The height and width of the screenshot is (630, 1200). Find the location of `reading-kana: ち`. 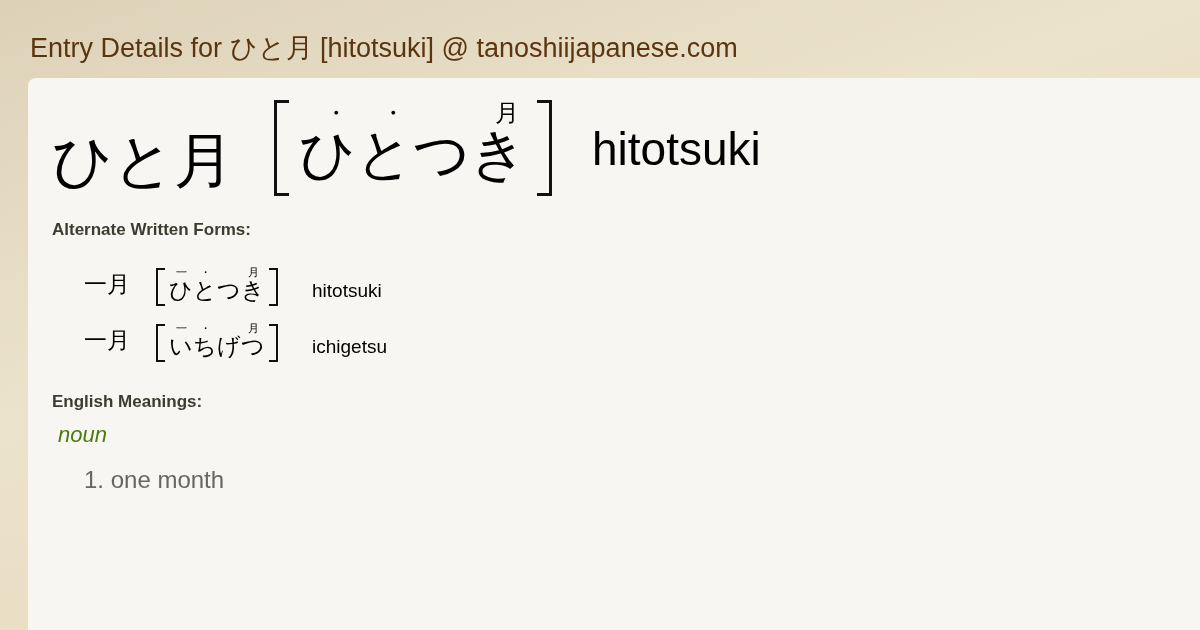

reading-kana: ち is located at coordinates (205, 348).